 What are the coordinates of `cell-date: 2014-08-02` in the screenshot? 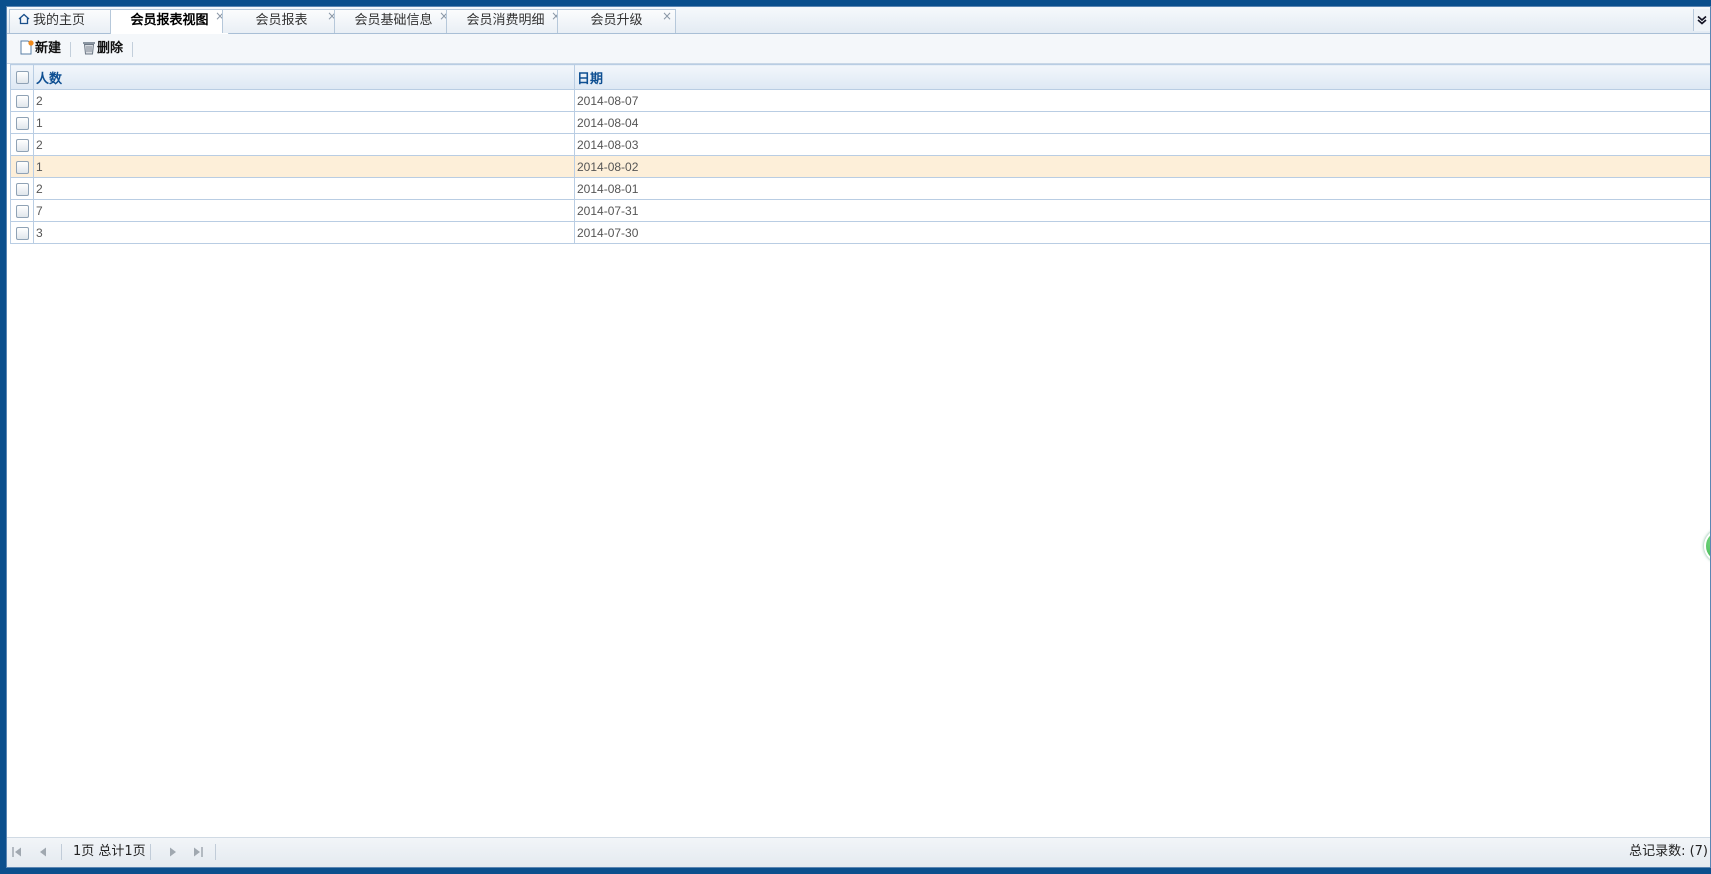 It's located at (1142, 166).